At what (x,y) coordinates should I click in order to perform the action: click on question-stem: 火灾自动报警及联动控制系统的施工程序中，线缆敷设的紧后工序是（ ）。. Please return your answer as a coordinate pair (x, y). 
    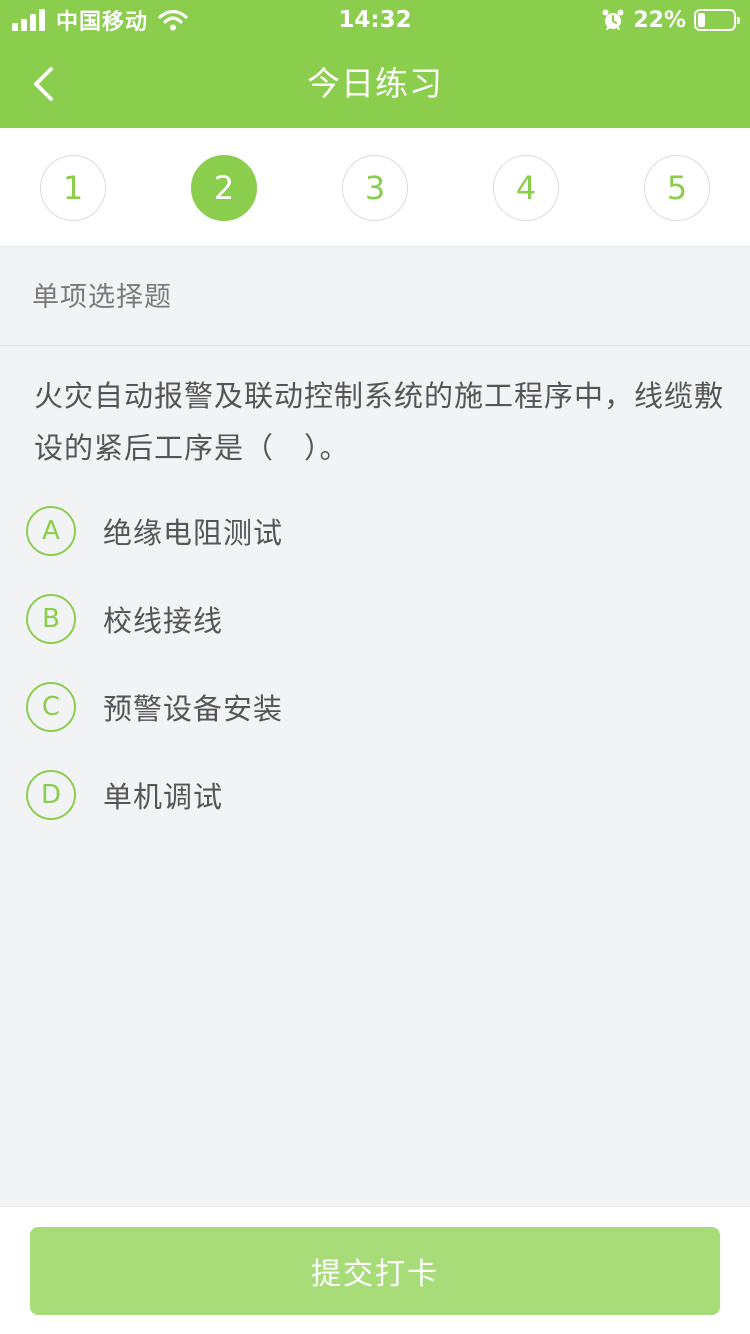
    Looking at the image, I should click on (379, 422).